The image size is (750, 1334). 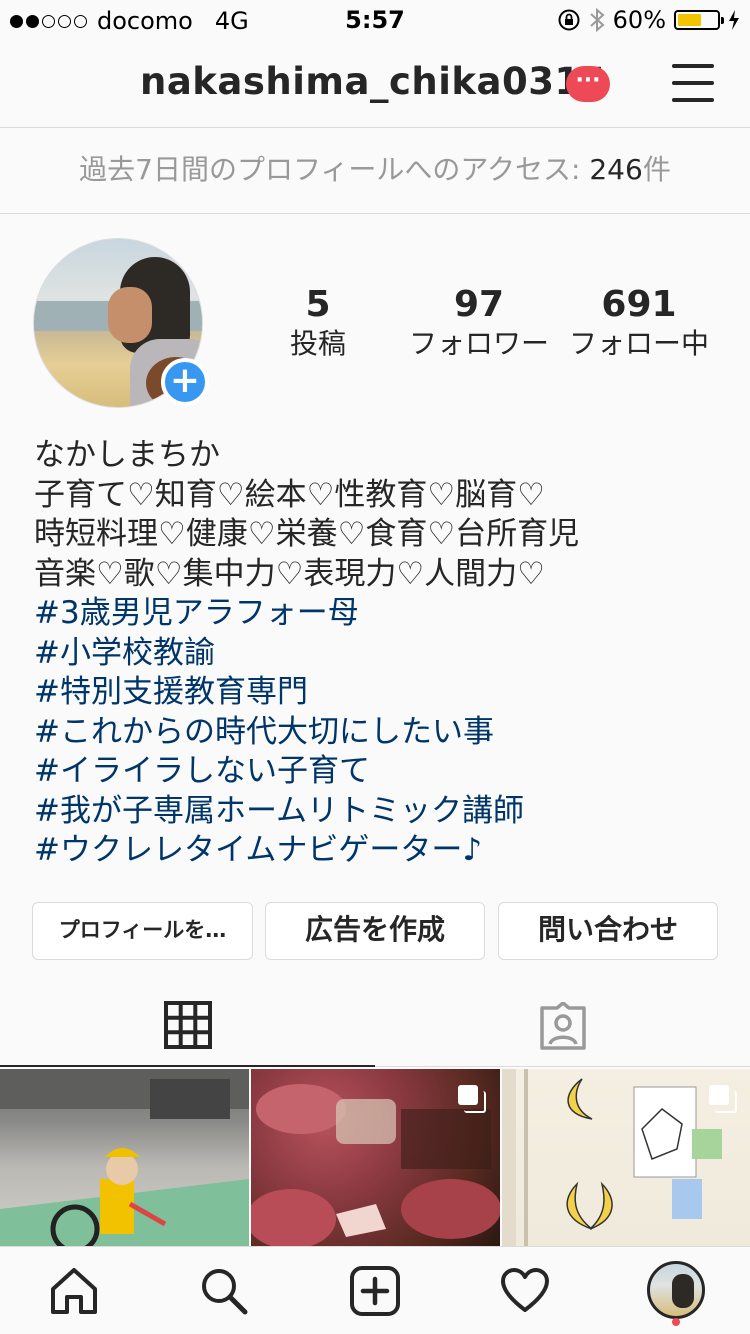 I want to click on profile-header: nakashima_chika0314 ···, so click(x=375, y=84).